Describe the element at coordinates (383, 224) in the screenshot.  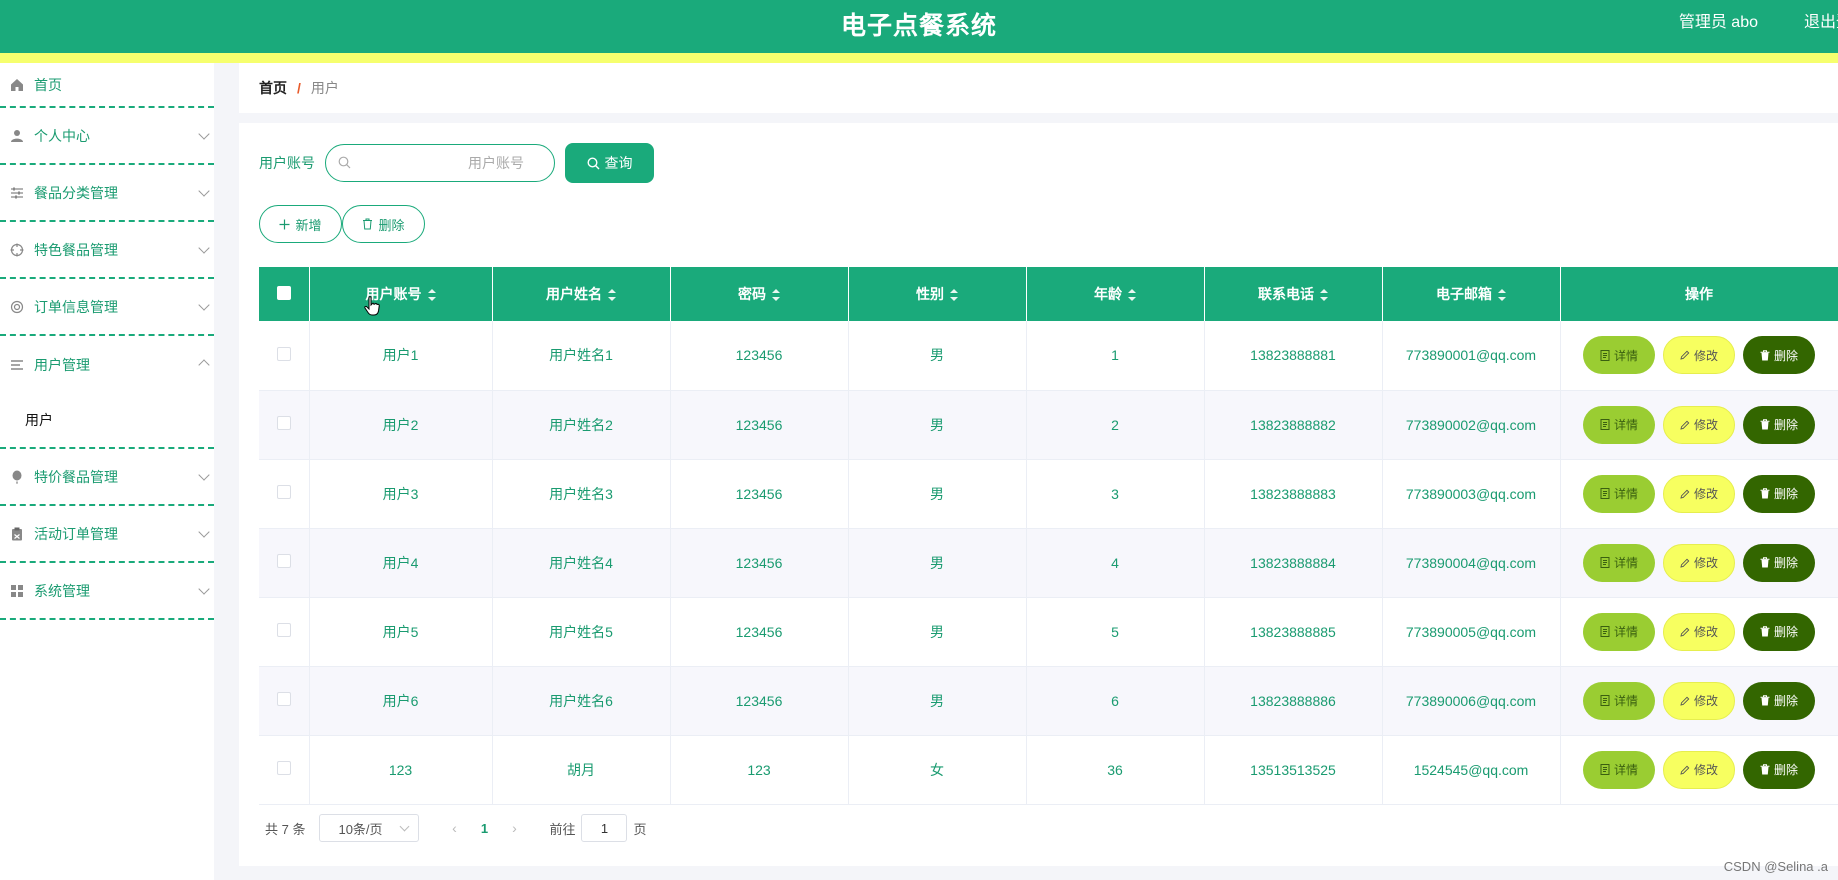
I see `batch-delete-button: 删除` at that location.